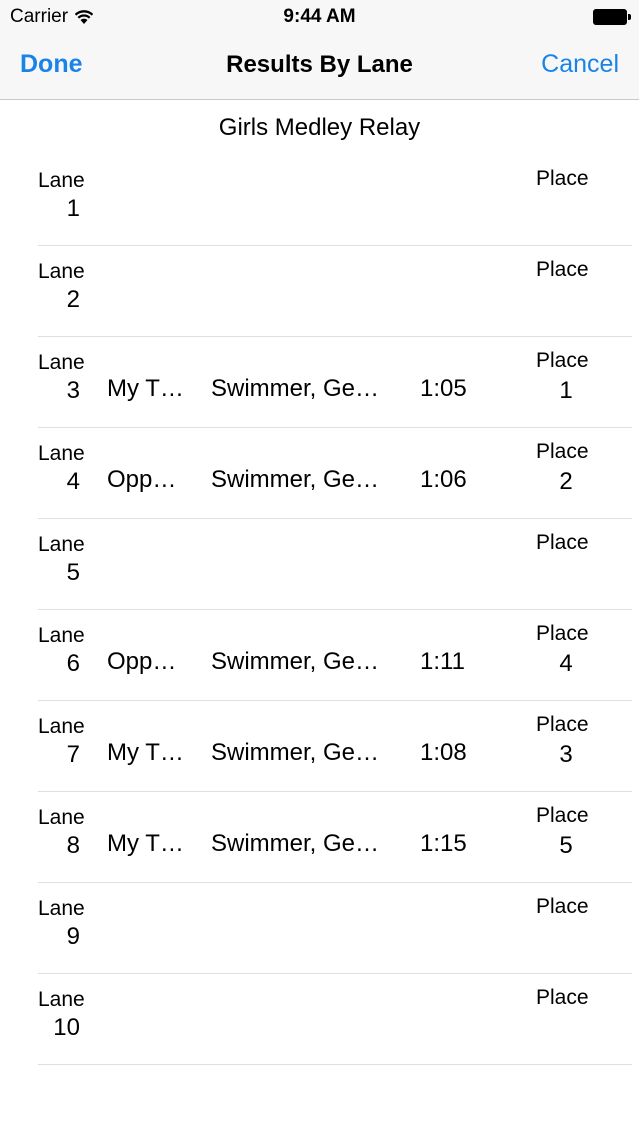 The image size is (639, 1136). Describe the element at coordinates (73, 572) in the screenshot. I see `lane-number: 5` at that location.